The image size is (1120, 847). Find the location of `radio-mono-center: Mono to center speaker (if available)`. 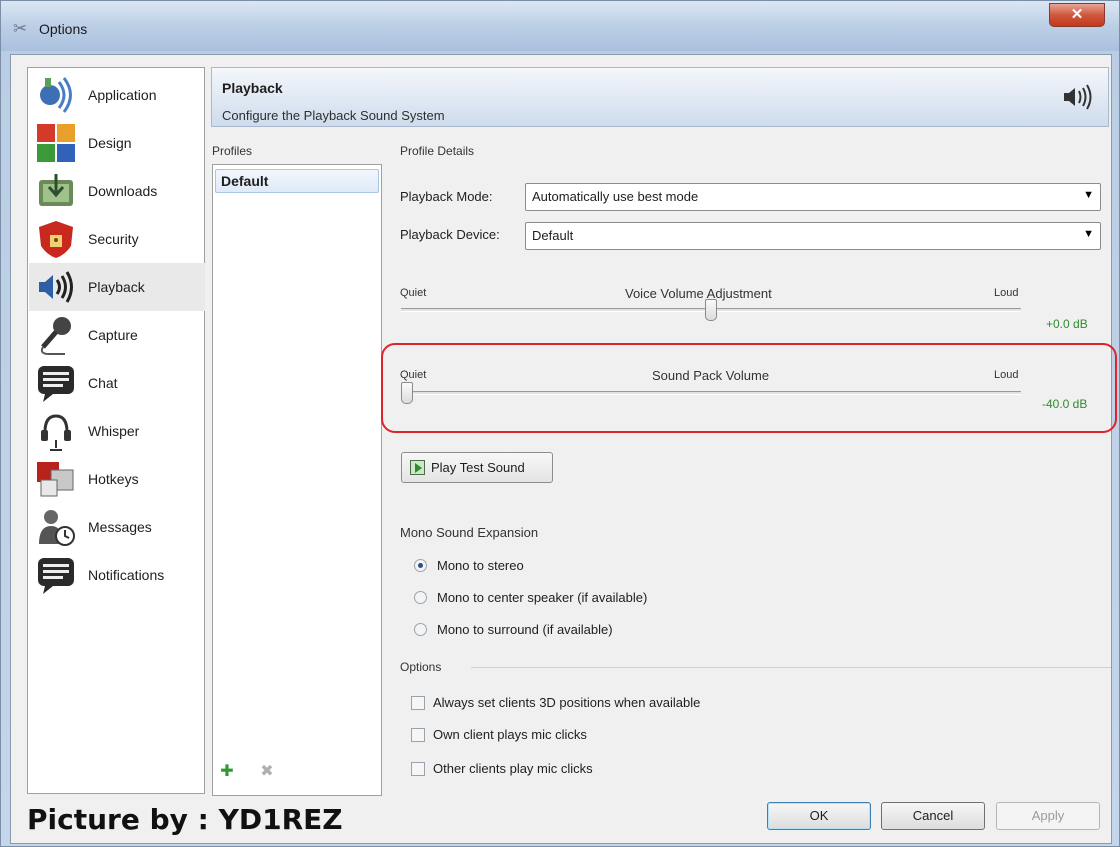

radio-mono-center: Mono to center speaker (if available) is located at coordinates (530, 597).